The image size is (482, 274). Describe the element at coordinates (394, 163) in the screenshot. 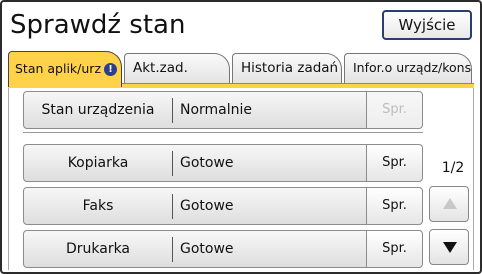

I see `check-button-copier: Spr.` at that location.